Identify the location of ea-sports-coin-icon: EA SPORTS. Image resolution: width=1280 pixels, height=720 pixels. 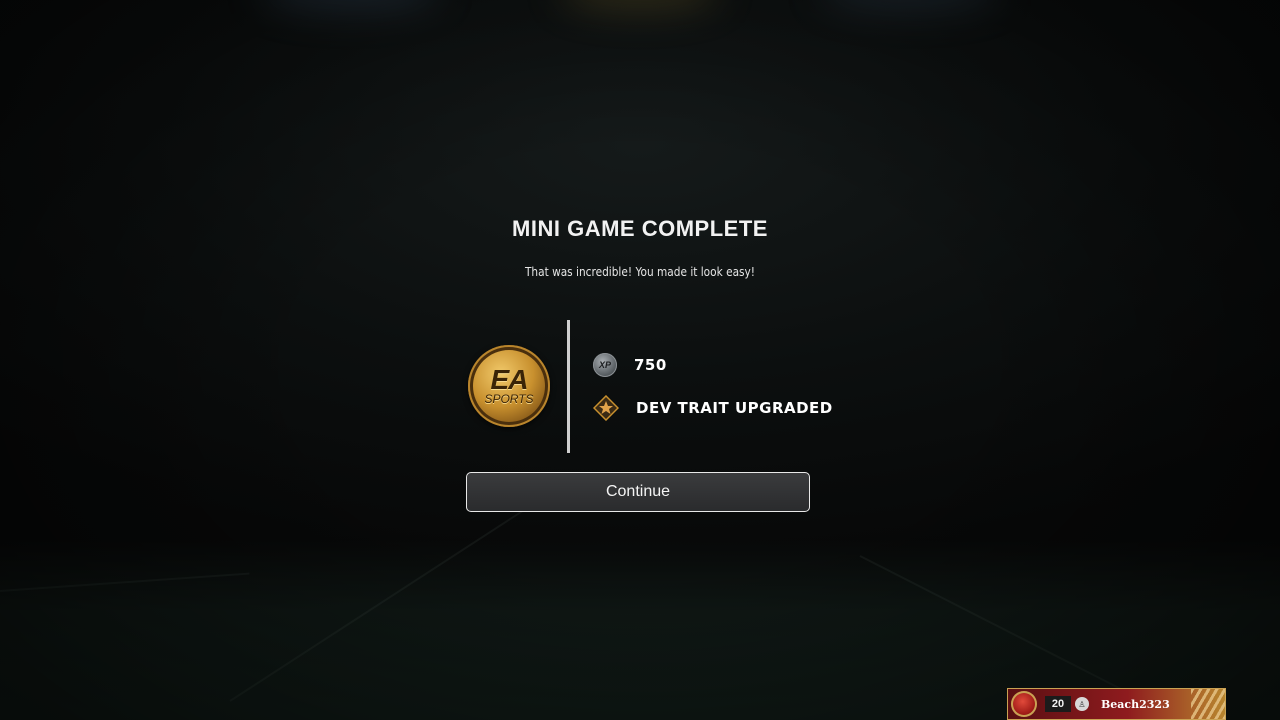
(509, 386).